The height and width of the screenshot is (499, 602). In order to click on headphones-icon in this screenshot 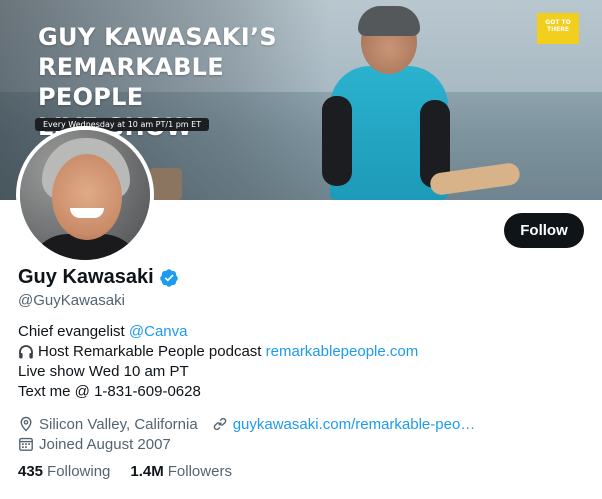, I will do `click(26, 352)`.